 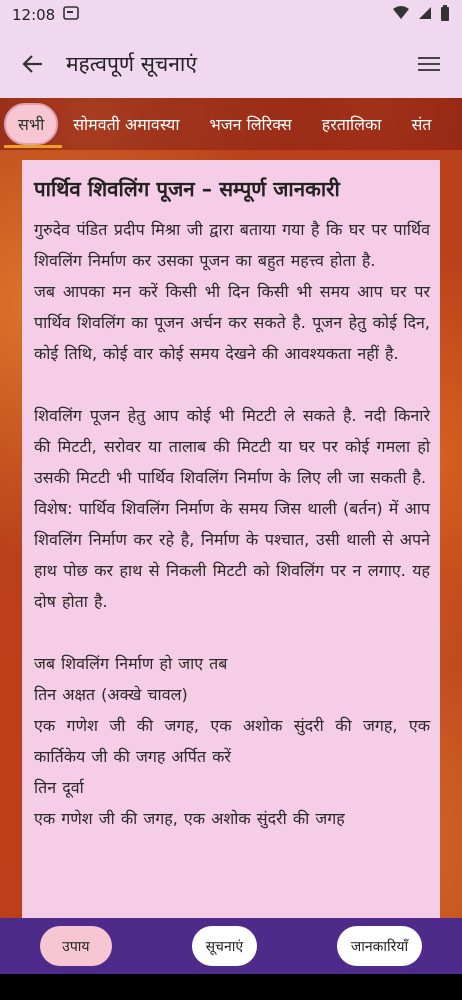 What do you see at coordinates (71, 15) in the screenshot?
I see `notification-icon` at bounding box center [71, 15].